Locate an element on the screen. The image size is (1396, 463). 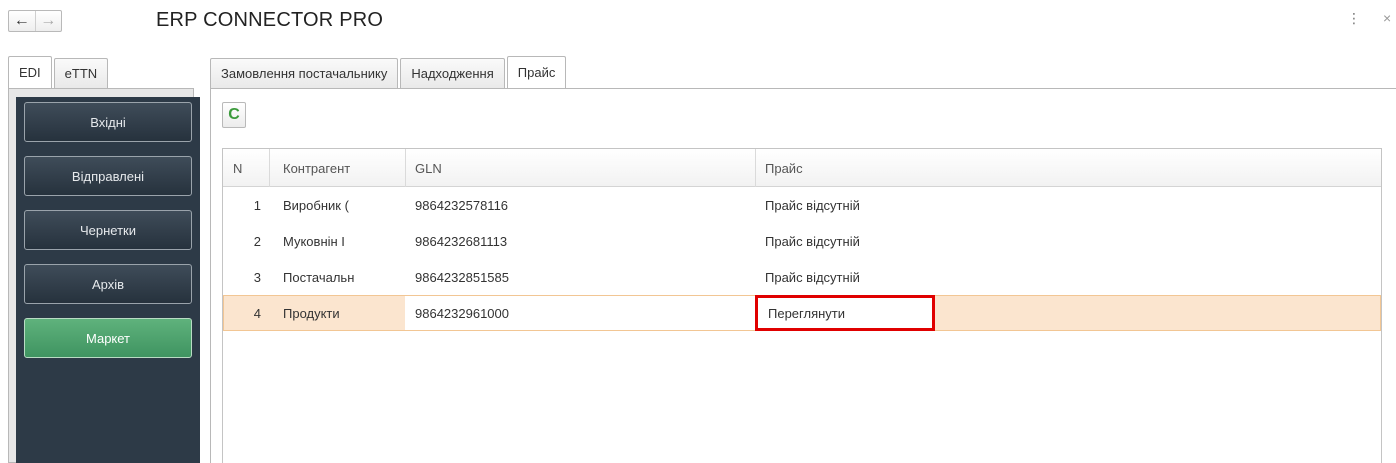
left-tab-bar: EDI eTTN is located at coordinates (59, 72).